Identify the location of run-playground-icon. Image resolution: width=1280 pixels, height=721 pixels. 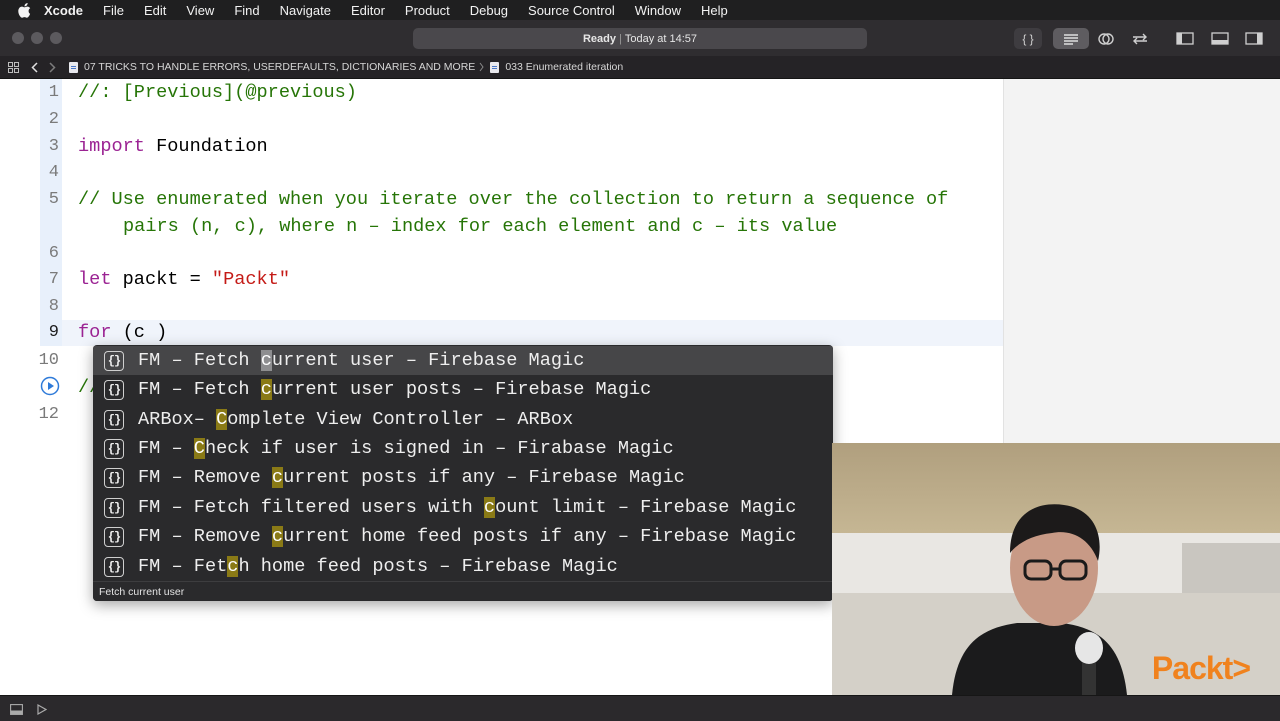
(42, 711).